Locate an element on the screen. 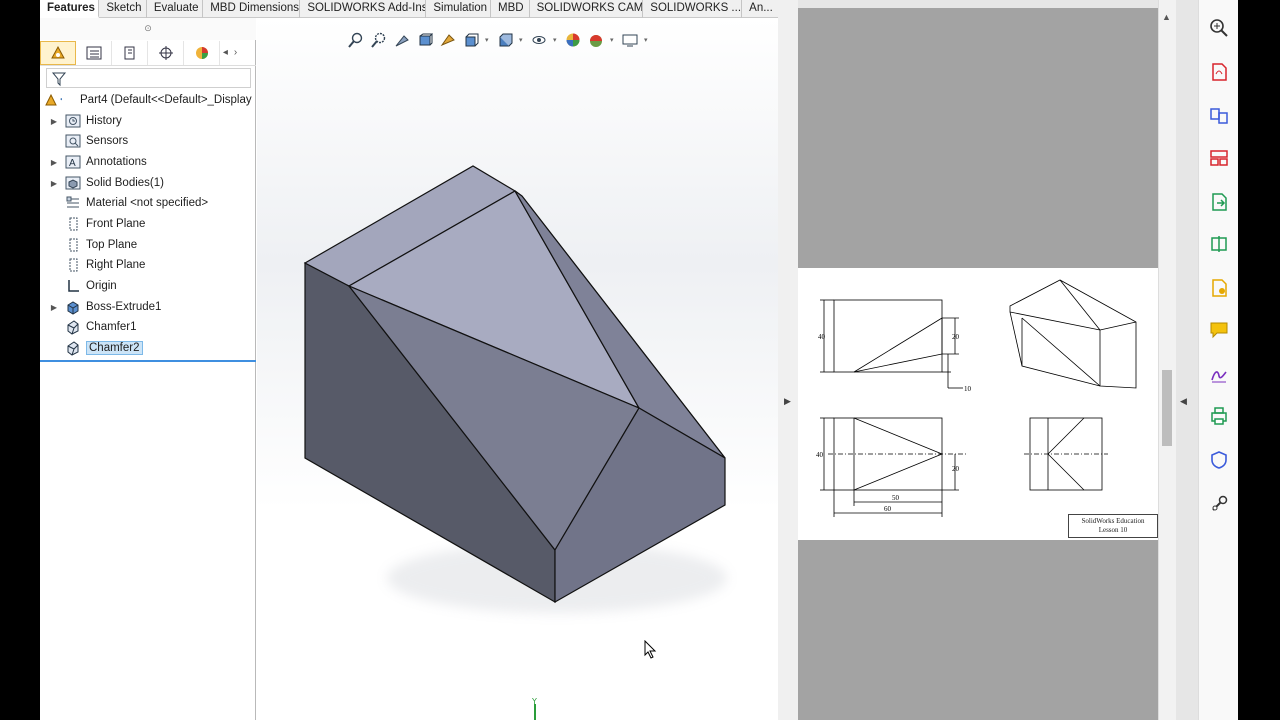 The height and width of the screenshot is (720, 1280). tree-item-material: Material <not specified> is located at coordinates (148, 203).